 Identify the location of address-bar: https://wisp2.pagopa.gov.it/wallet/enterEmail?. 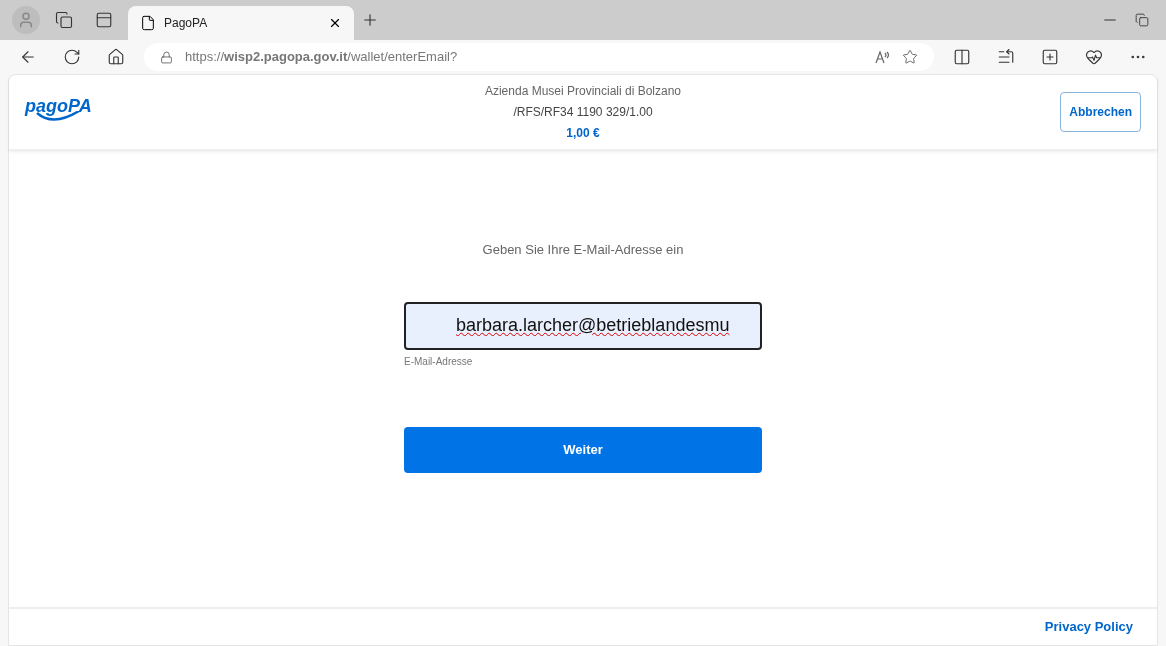
(539, 57).